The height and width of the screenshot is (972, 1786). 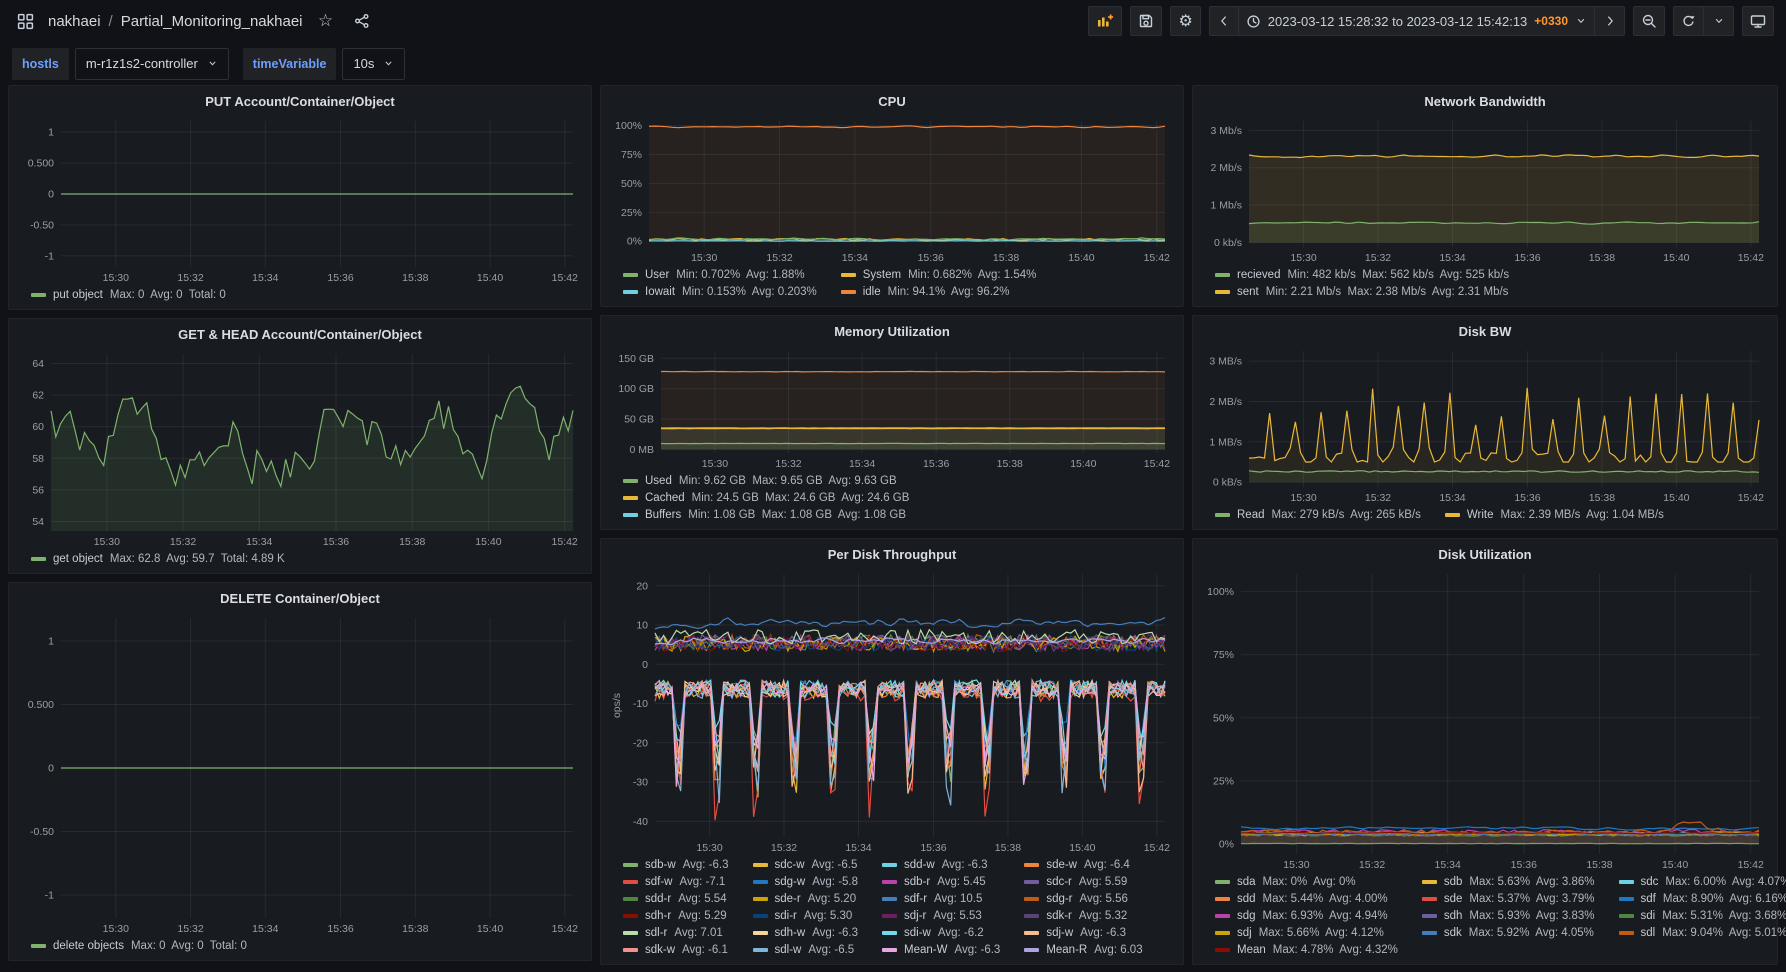 I want to click on legend-item-sdk-r: sdk-r Avg: 5.32, so click(x=1083, y=916).